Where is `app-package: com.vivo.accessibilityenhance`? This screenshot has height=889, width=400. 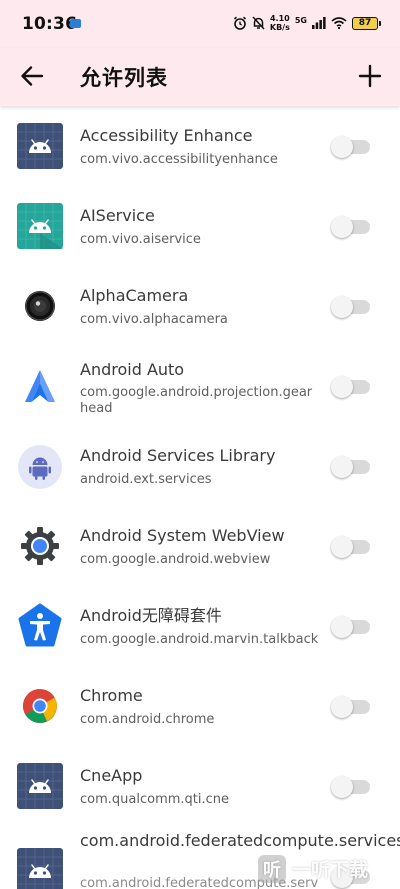 app-package: com.vivo.accessibilityenhance is located at coordinates (179, 159).